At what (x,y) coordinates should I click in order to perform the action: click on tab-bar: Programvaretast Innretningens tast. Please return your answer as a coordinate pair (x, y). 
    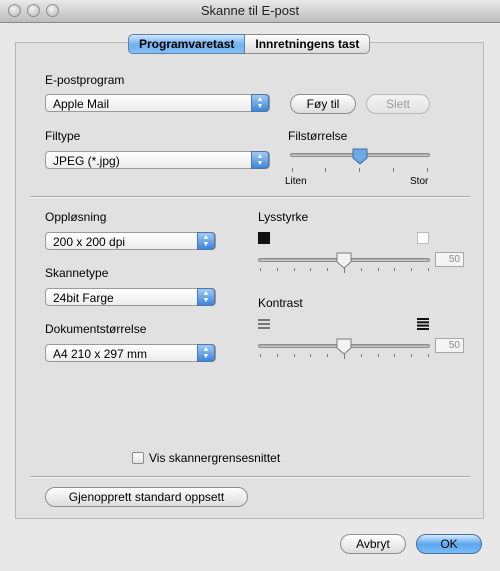
    Looking at the image, I should click on (249, 44).